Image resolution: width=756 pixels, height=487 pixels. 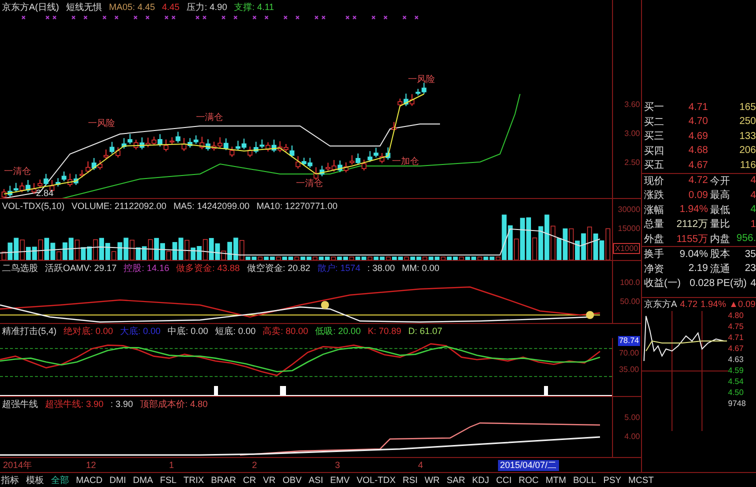 I want to click on indicator-tab: WR, so click(x=432, y=480).